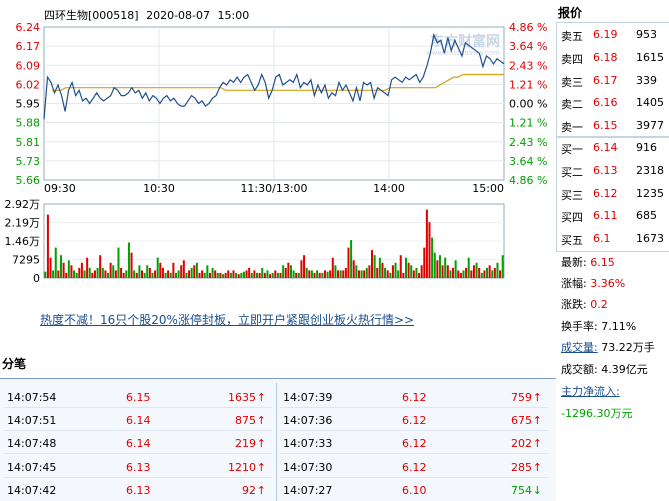  I want to click on price-tick-label: 5.73, so click(28, 161).